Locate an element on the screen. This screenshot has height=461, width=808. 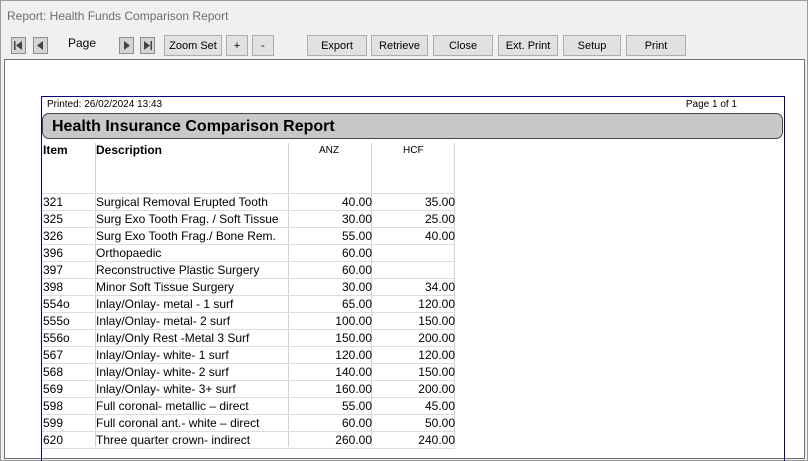
report-title-banner: Health Insurance Comparison Report is located at coordinates (412, 126).